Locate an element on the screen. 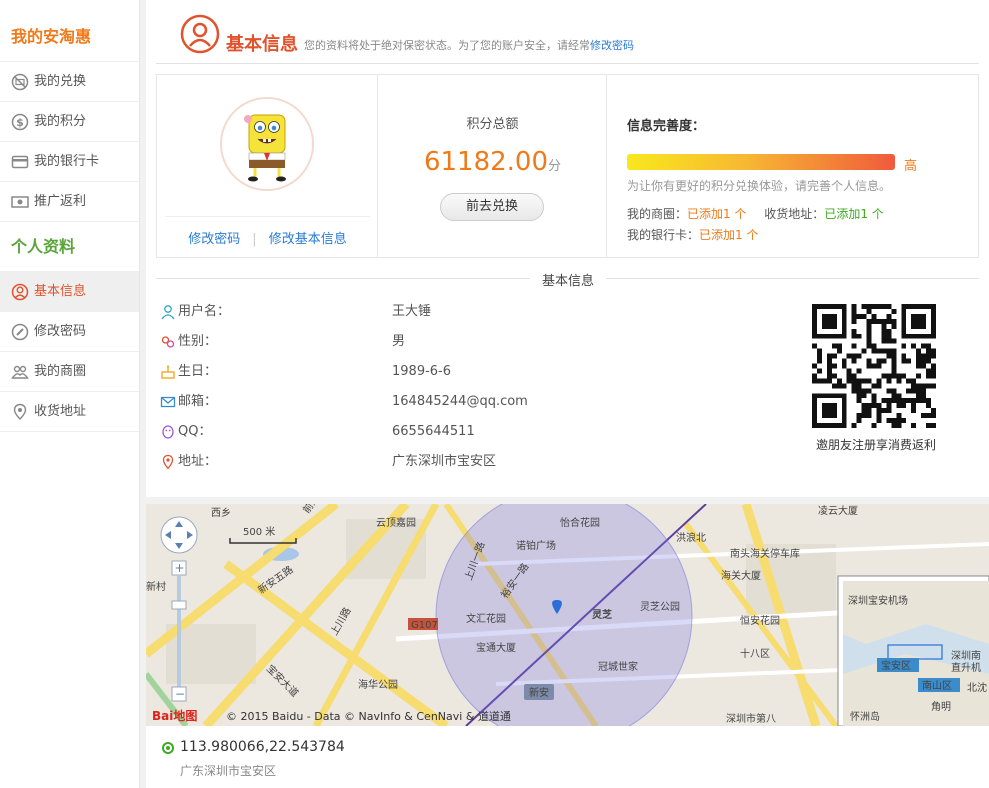  qq-penguin-icon is located at coordinates (168, 432).